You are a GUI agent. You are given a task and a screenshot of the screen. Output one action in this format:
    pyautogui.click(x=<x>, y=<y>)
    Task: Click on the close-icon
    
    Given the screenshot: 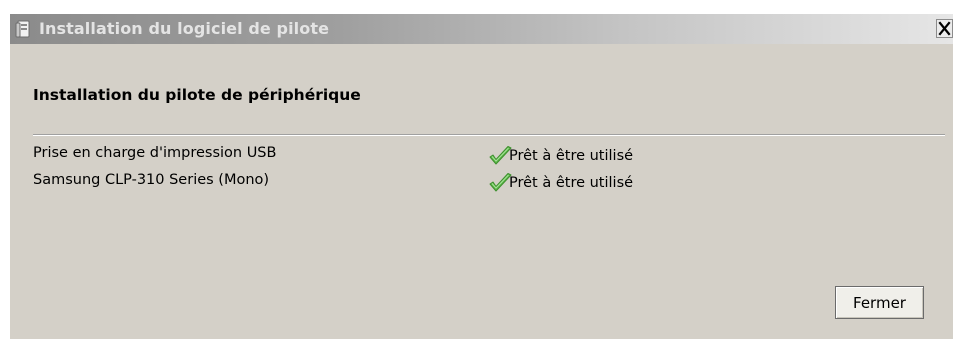 What is the action you would take?
    pyautogui.click(x=944, y=28)
    